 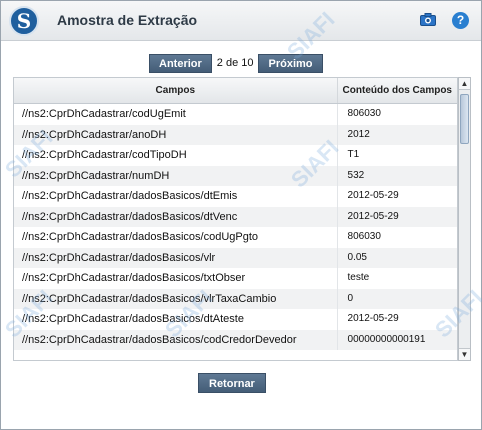 What do you see at coordinates (241, 21) in the screenshot?
I see `title-bar: S Amostra de Extração ?` at bounding box center [241, 21].